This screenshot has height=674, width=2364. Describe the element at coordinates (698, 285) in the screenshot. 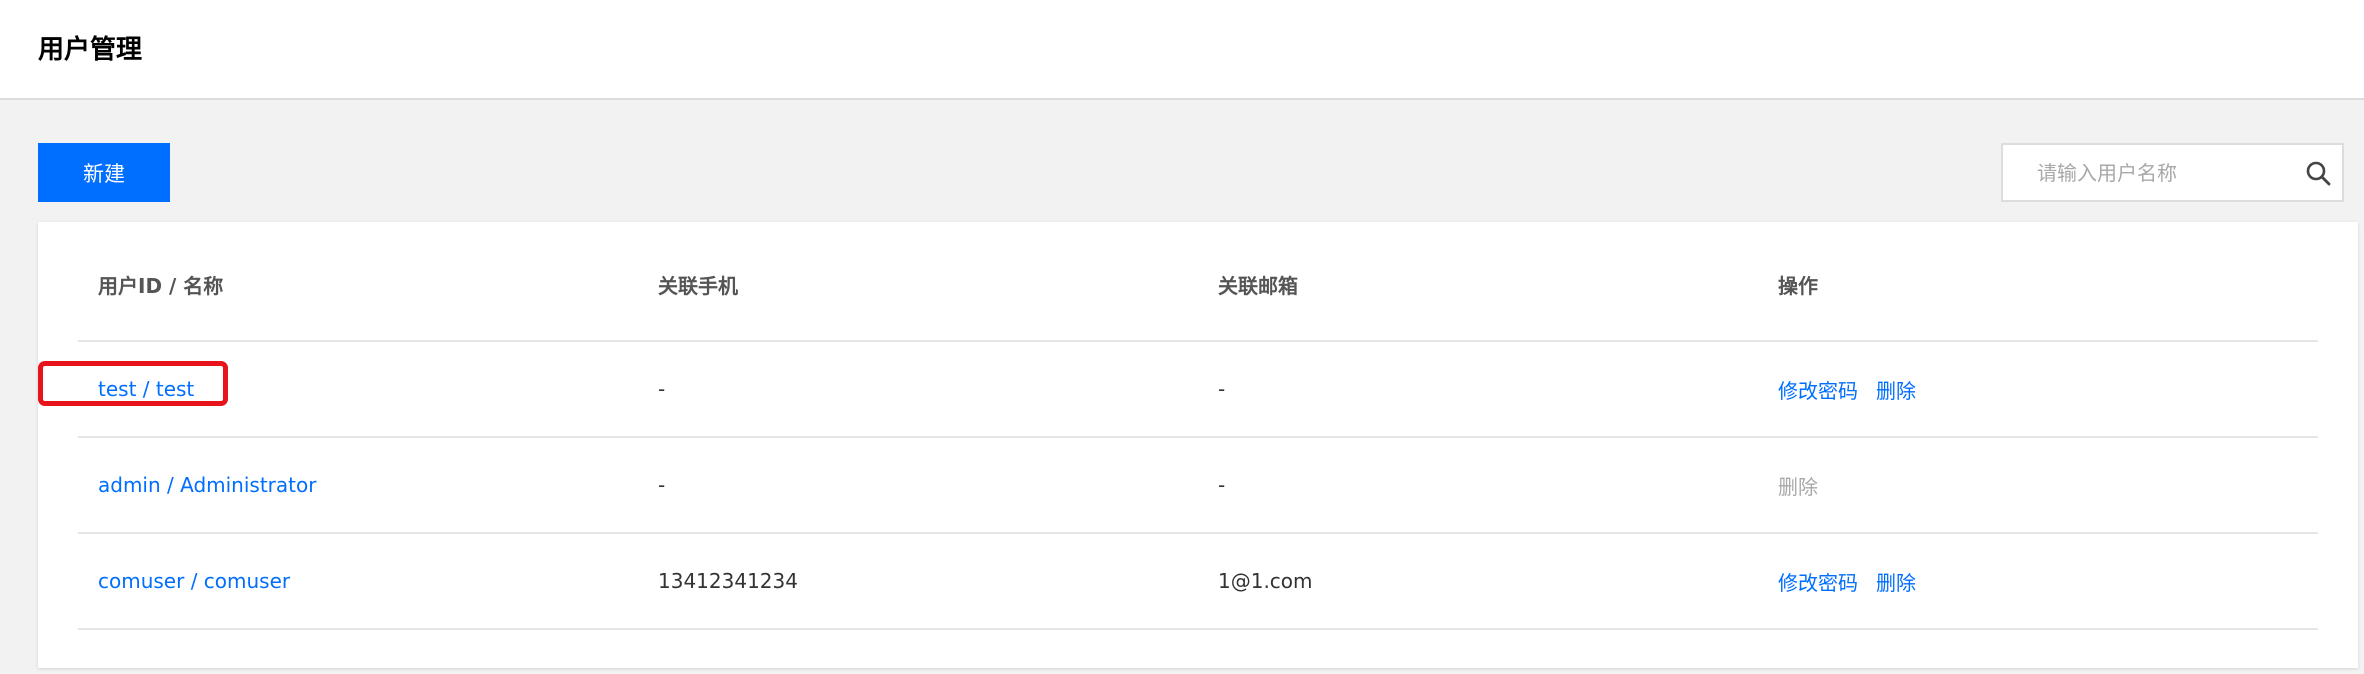

I see `column-header-phone: 关联手机` at that location.